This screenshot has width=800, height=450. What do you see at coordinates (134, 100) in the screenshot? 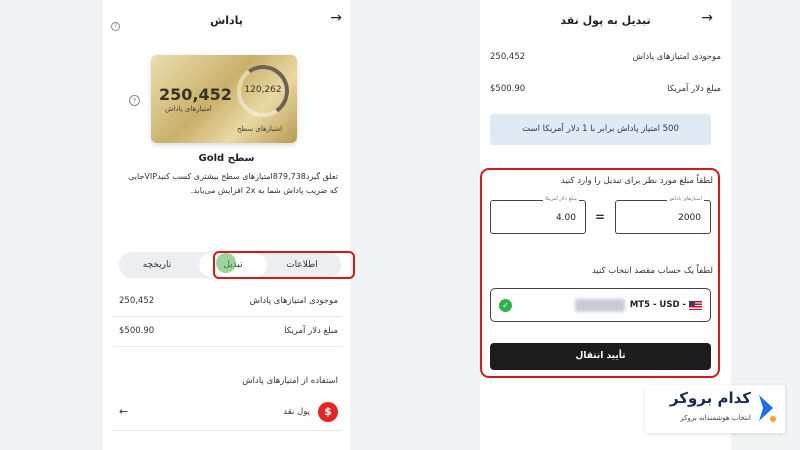
I see `help-icon: ?` at bounding box center [134, 100].